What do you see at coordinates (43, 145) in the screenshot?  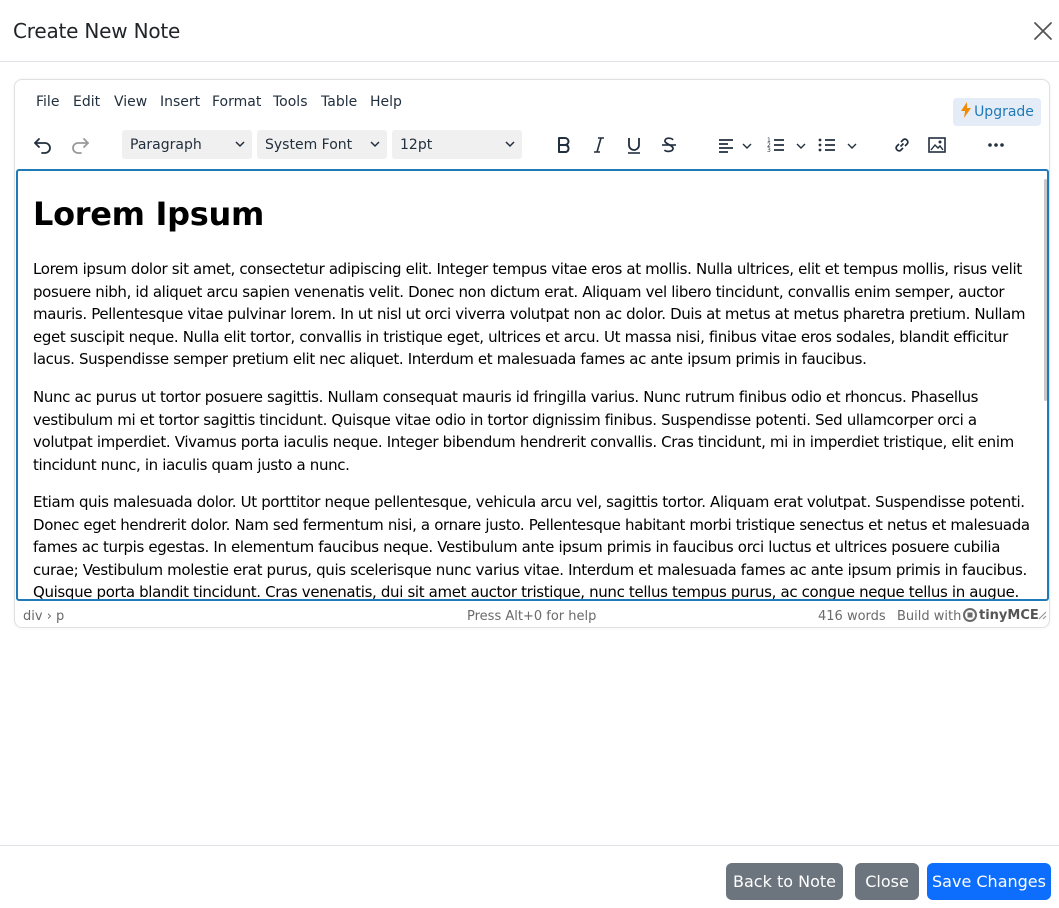 I see `undo-icon` at bounding box center [43, 145].